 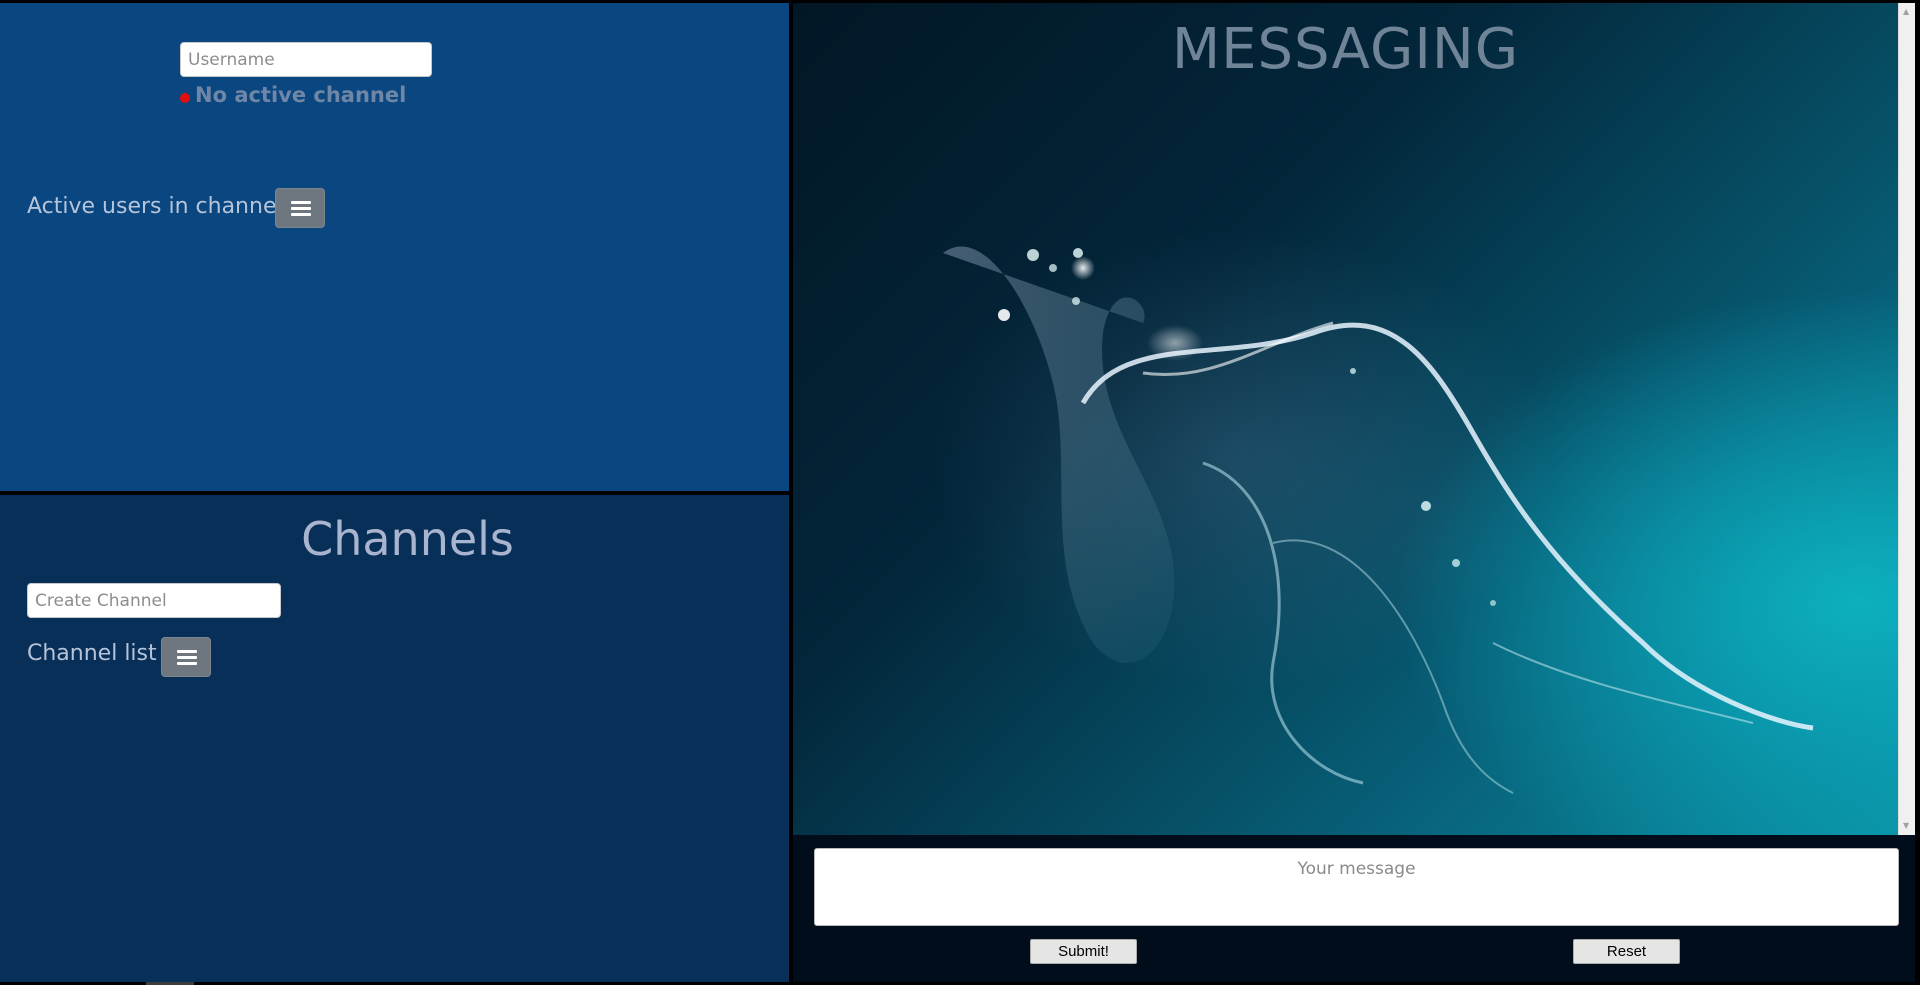 I want to click on submit-button: Submit!, so click(x=1083, y=951).